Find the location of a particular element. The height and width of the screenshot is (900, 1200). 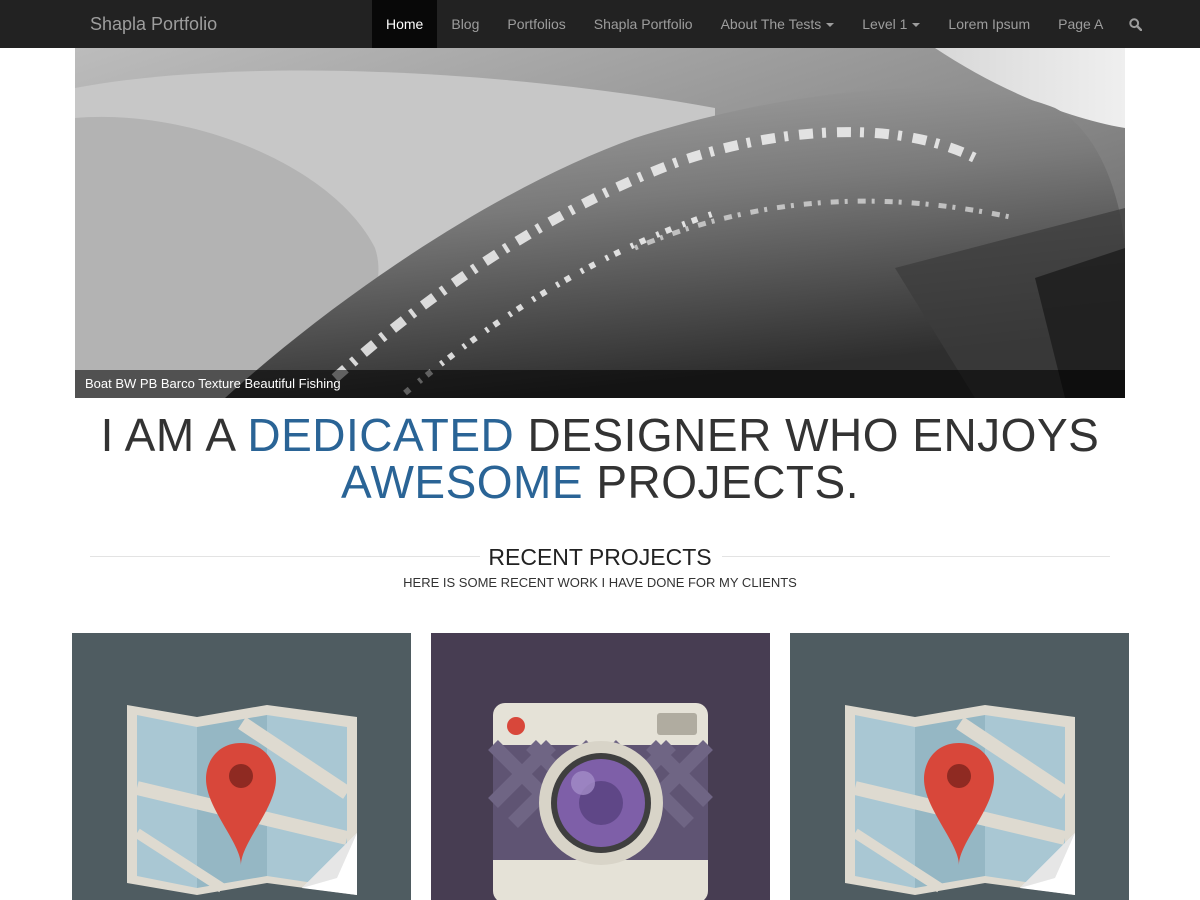

nav-item-page-a: Page A is located at coordinates (1080, 24).